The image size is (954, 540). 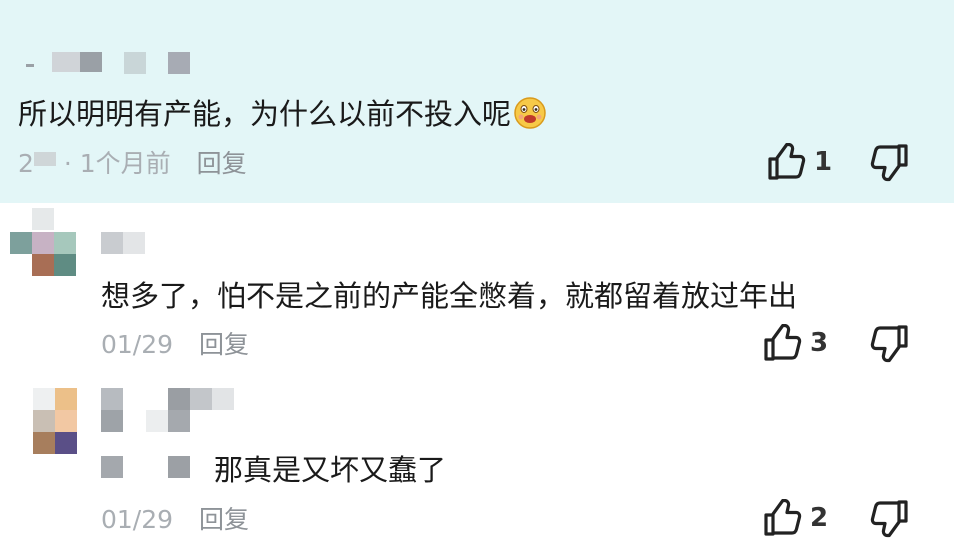 I want to click on comment-text: 那真是又坏又蠢了, so click(x=330, y=470).